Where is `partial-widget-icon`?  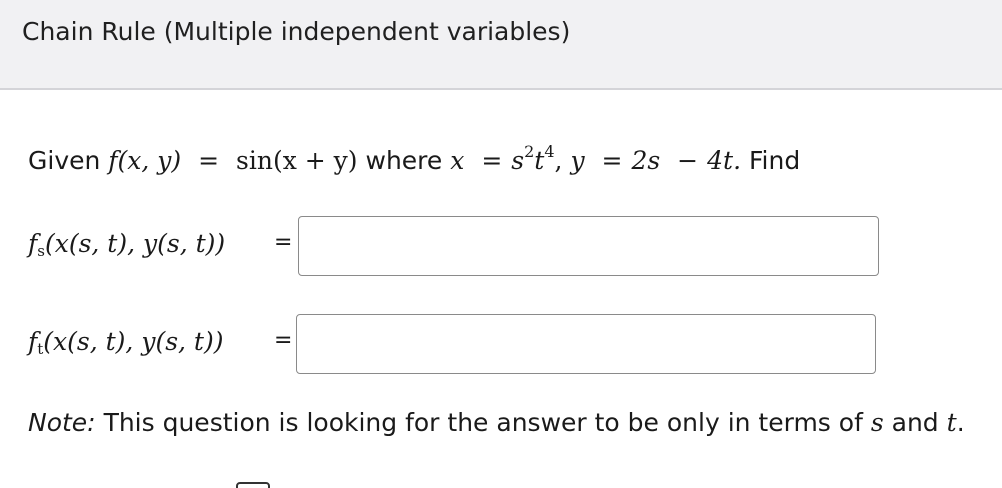
partial-widget-icon is located at coordinates (253, 485).